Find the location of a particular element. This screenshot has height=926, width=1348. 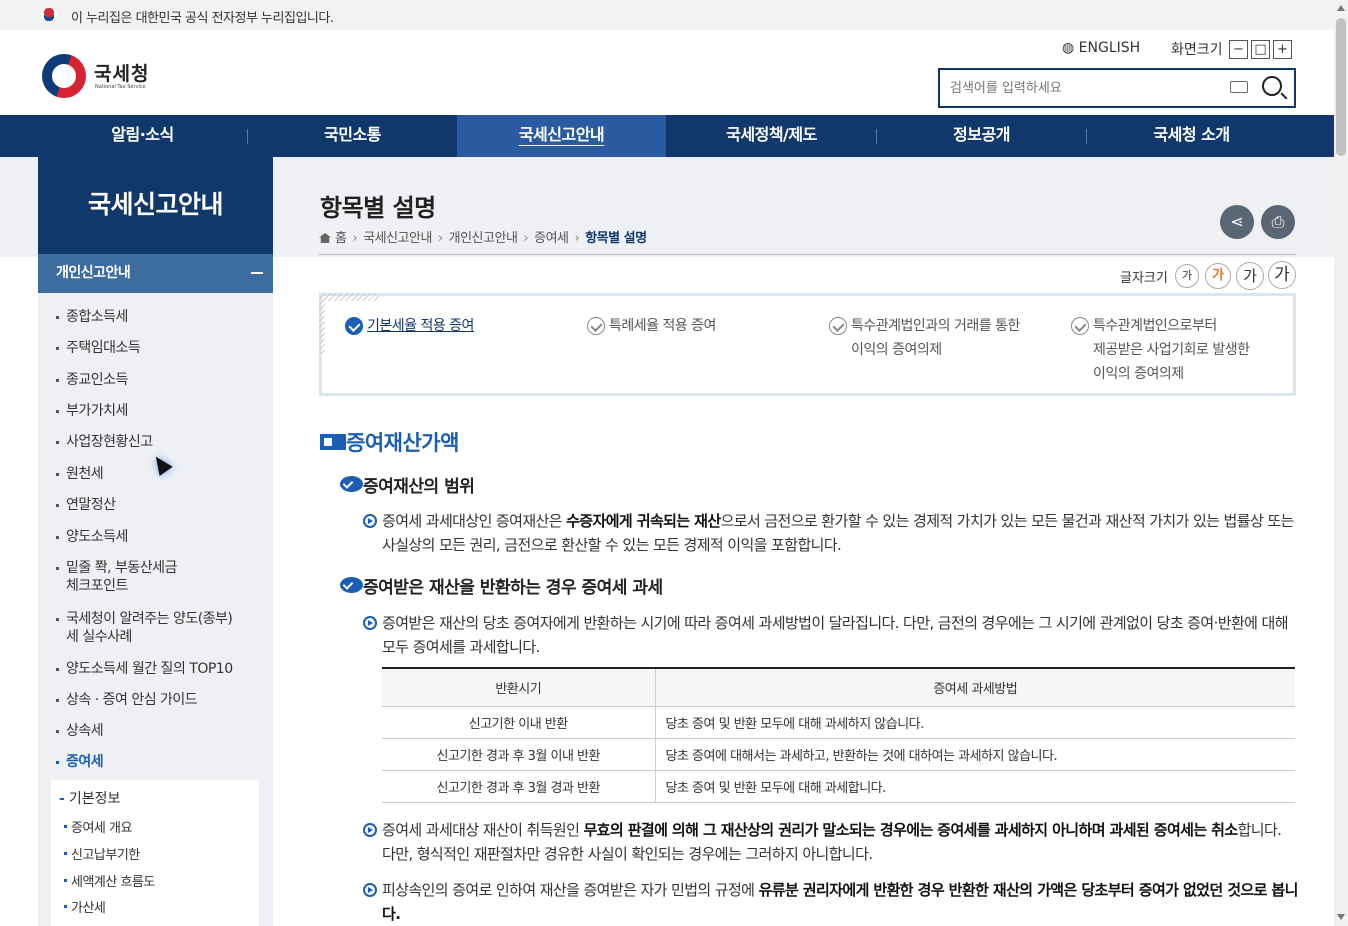

lnb-section-toggle: 개인신고안내 is located at coordinates (155, 273).